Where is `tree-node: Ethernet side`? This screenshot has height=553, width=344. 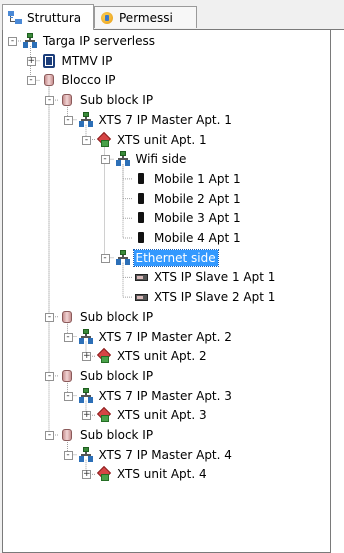
tree-node: Ethernet side is located at coordinates (167, 257).